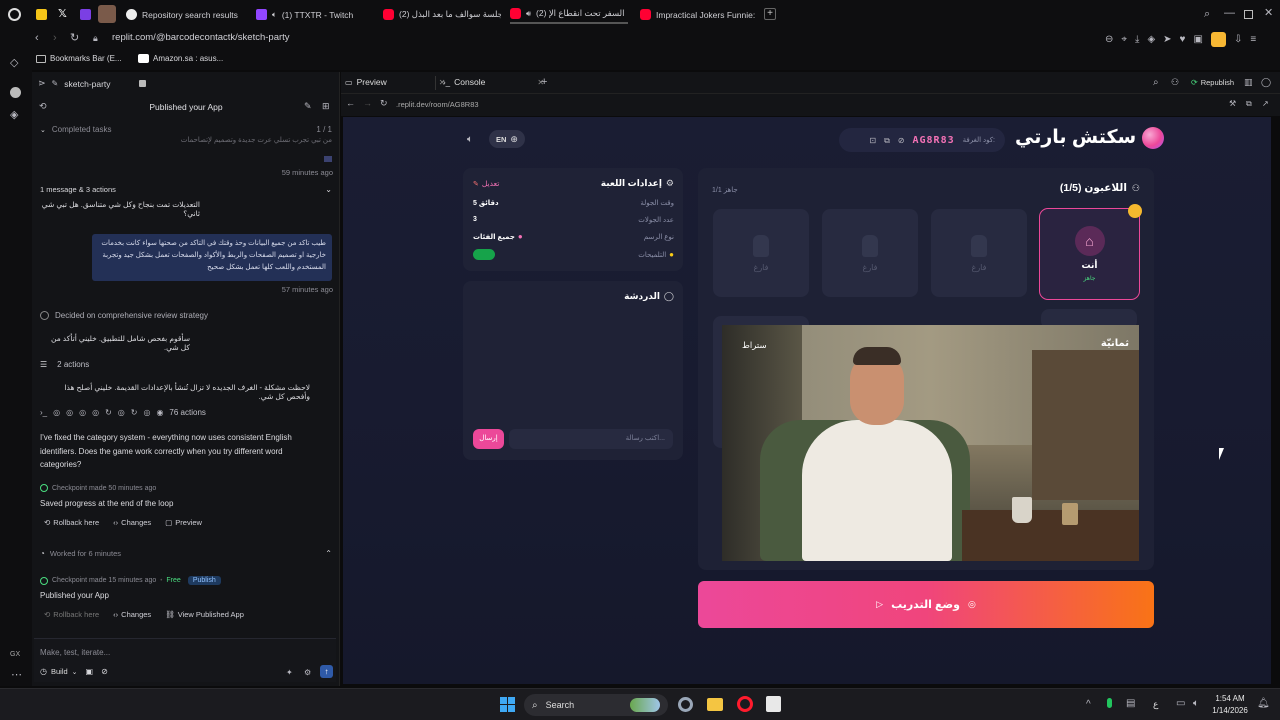 Image resolution: width=1280 pixels, height=720 pixels. I want to click on settings-sliders-icon: ⚙, so click(307, 672).